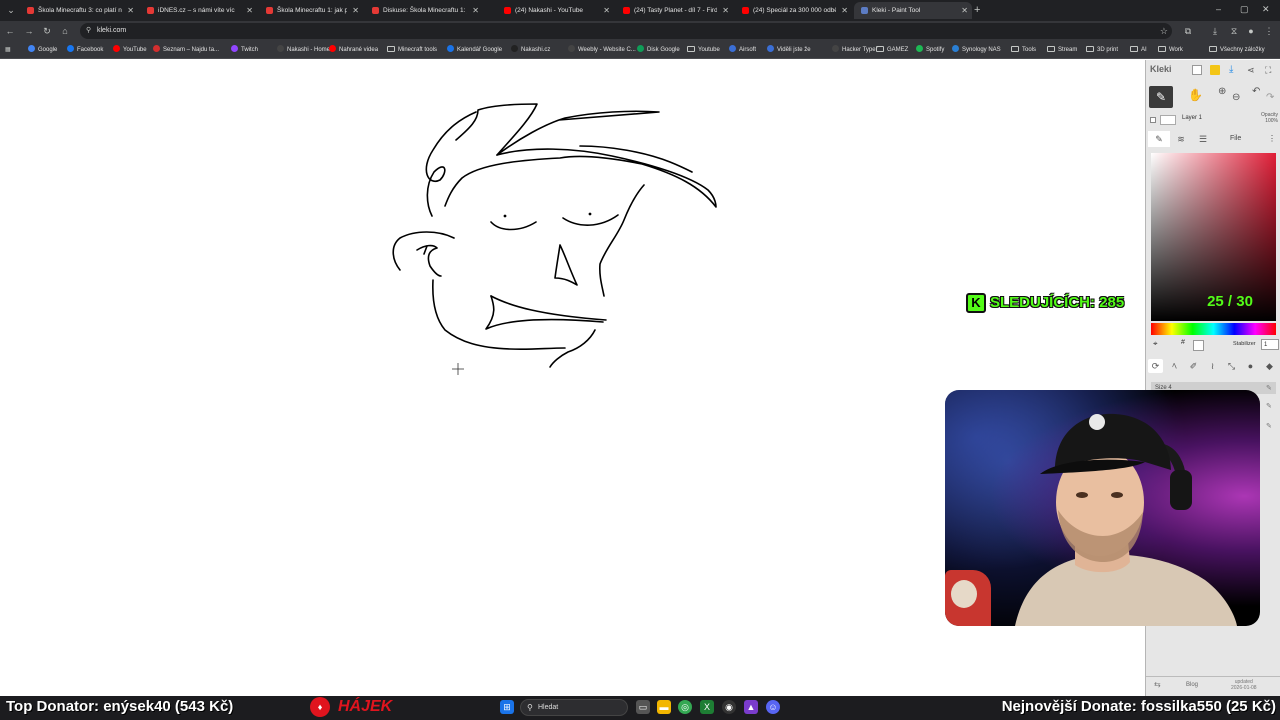 The width and height of the screenshot is (1280, 720). What do you see at coordinates (1155, 344) in the screenshot?
I see `eyedropper-icon: ⌖` at bounding box center [1155, 344].